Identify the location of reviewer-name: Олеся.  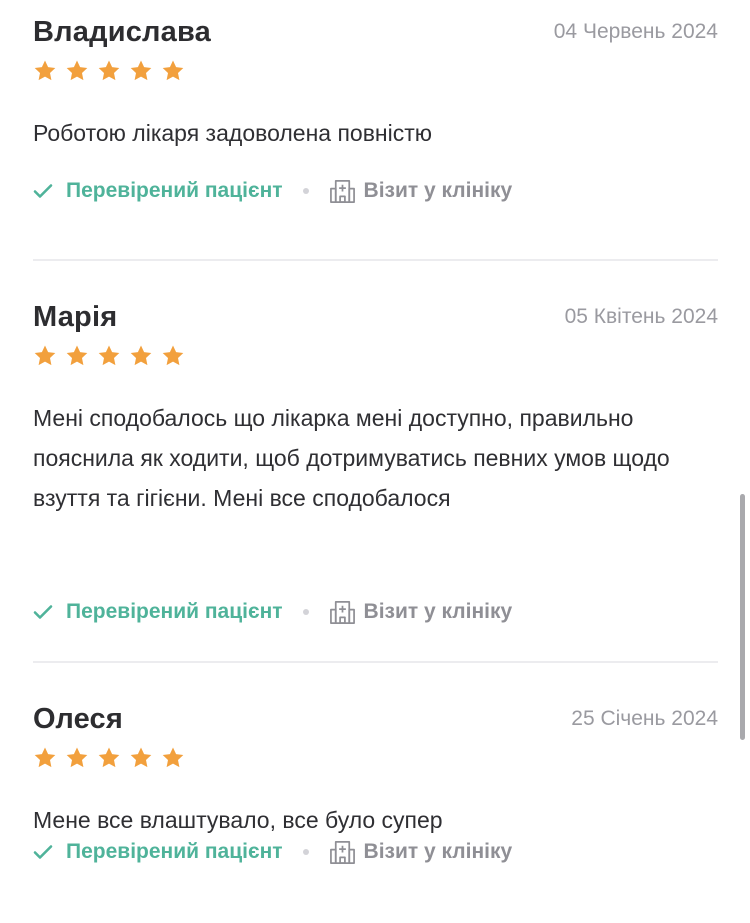
(78, 719).